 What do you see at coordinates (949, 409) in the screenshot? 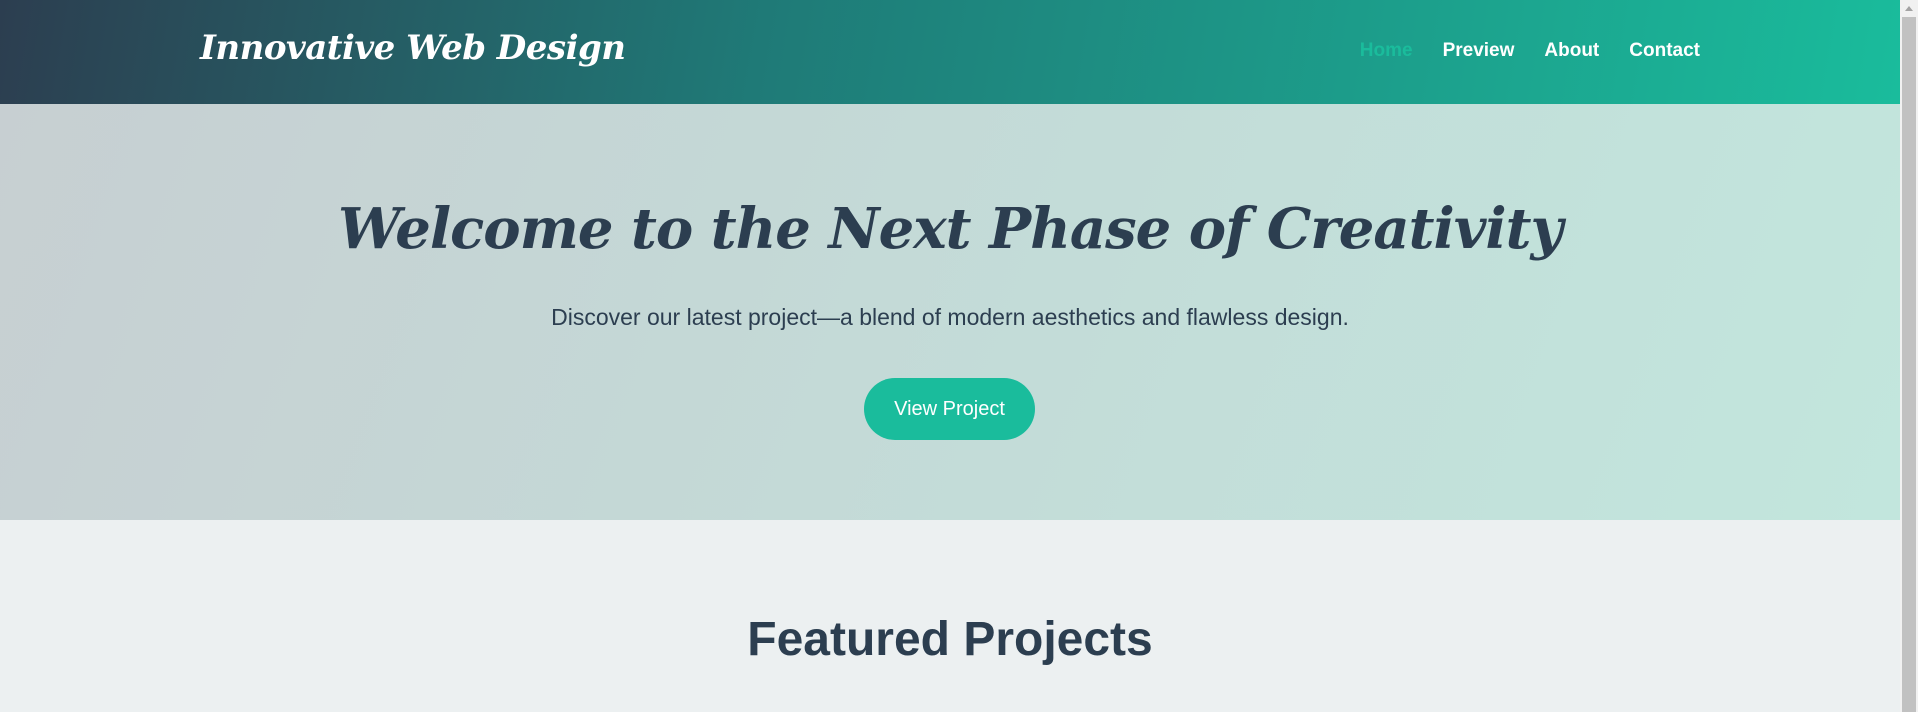
I see `view-project-button: View Project` at bounding box center [949, 409].